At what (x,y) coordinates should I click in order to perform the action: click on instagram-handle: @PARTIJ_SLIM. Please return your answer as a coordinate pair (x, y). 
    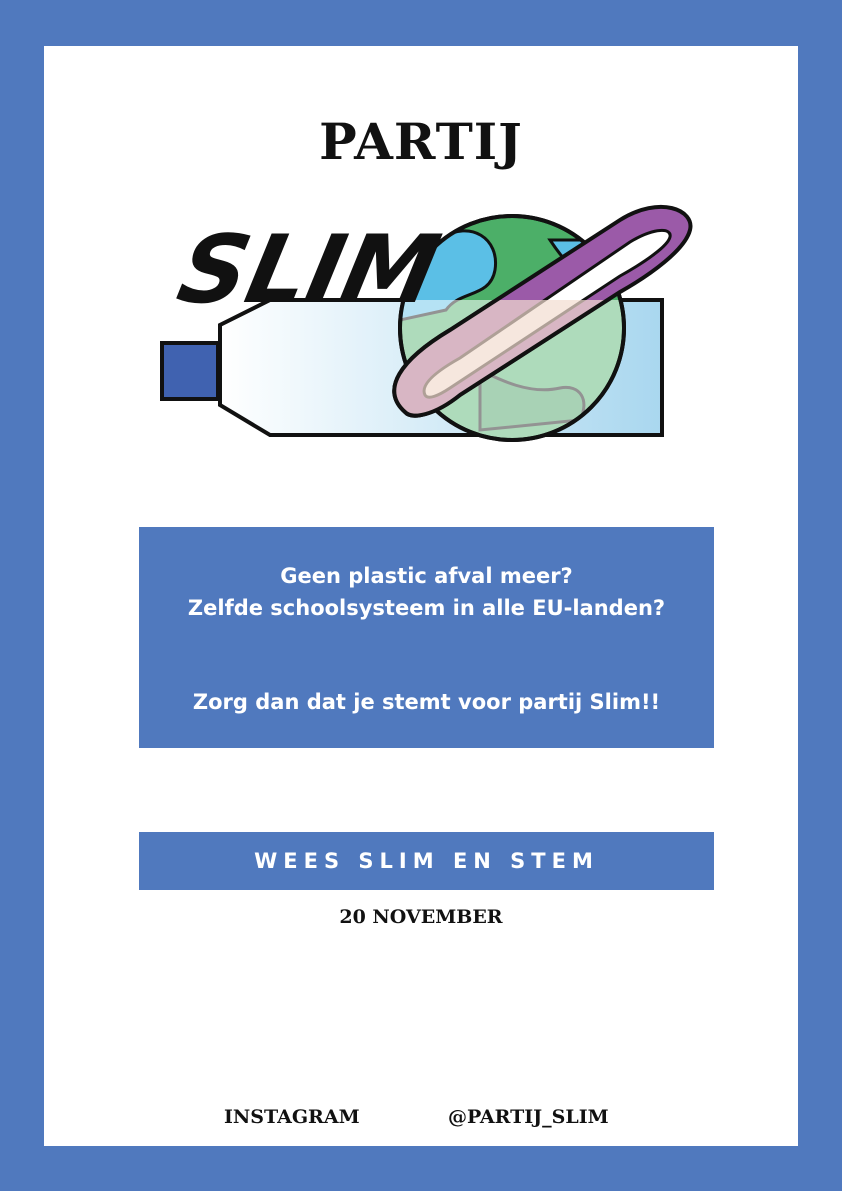
    Looking at the image, I should click on (528, 1117).